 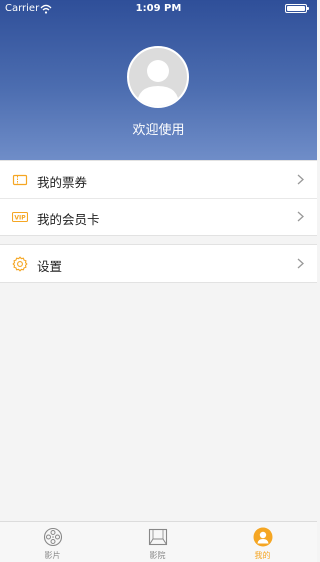 I want to click on tab-label: 影院, so click(x=157, y=555).